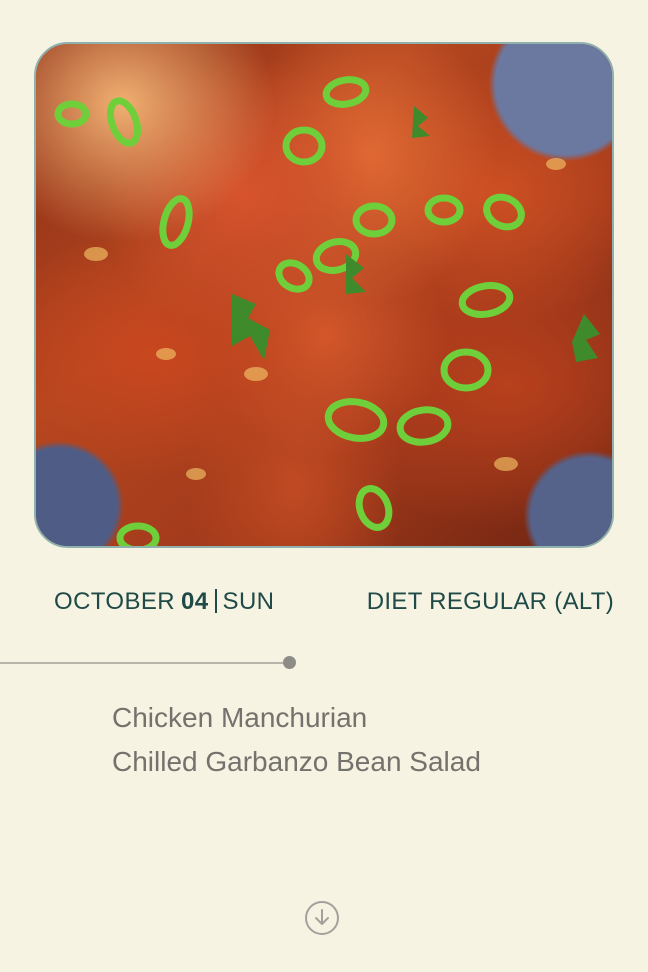 The width and height of the screenshot is (648, 972). Describe the element at coordinates (248, 601) in the screenshot. I see `date-weekday: SUN` at that location.